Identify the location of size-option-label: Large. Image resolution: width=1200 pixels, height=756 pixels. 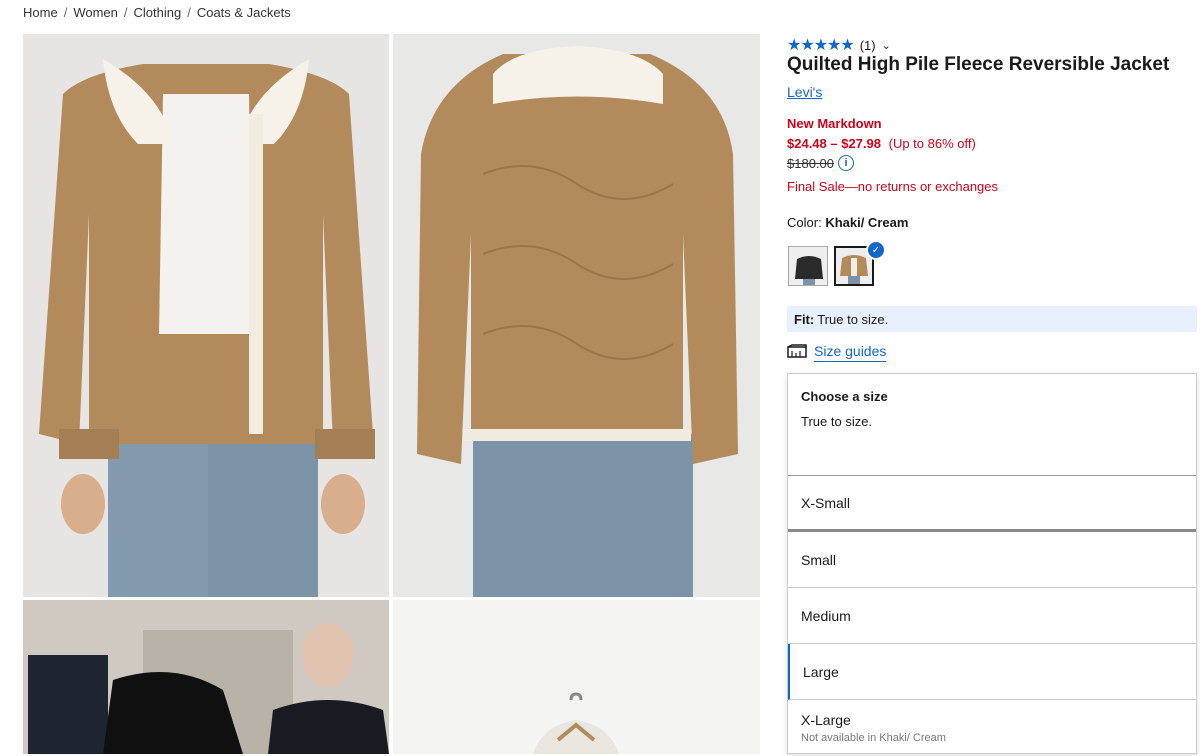
(821, 671).